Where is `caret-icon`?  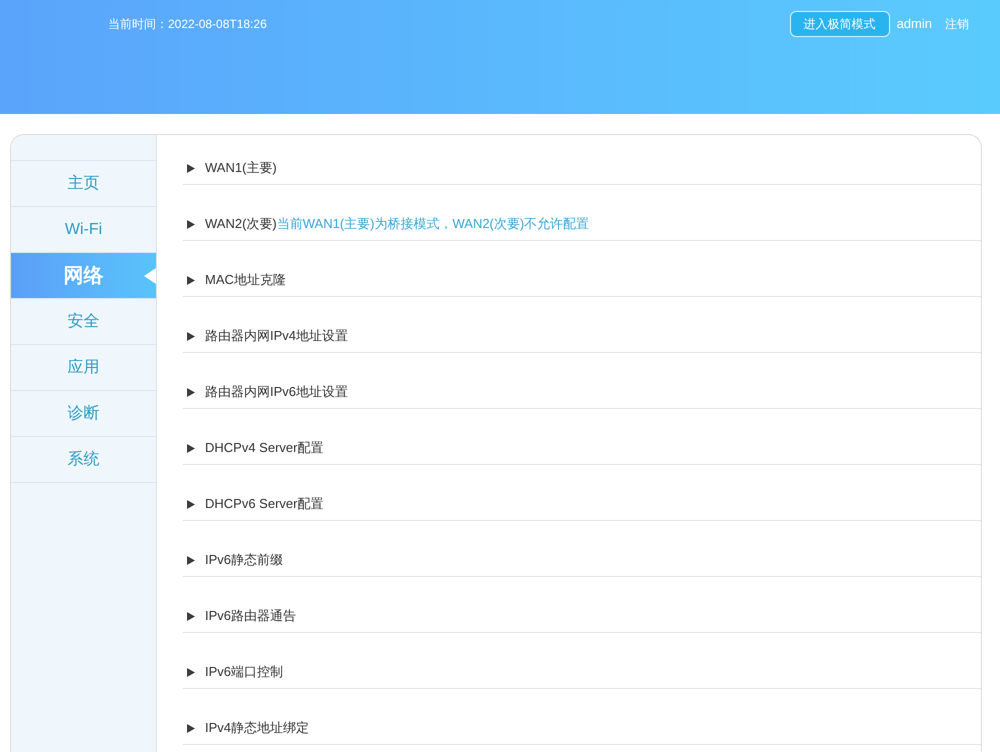 caret-icon is located at coordinates (150, 276).